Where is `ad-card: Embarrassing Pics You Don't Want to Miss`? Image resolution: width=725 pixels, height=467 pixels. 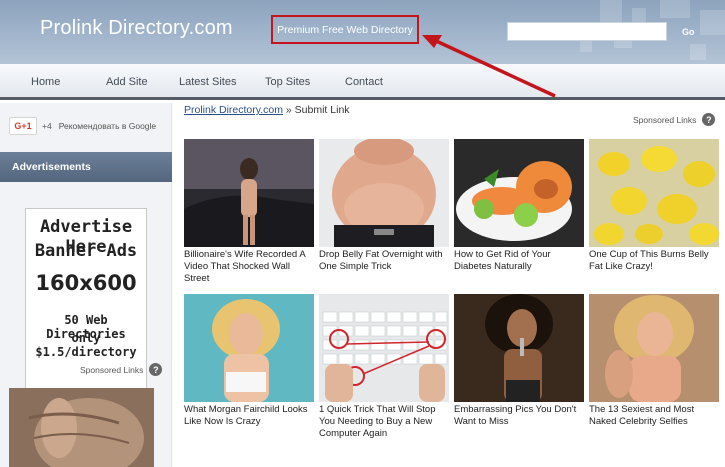 ad-card: Embarrassing Pics You Don't Want to Miss is located at coordinates (519, 361).